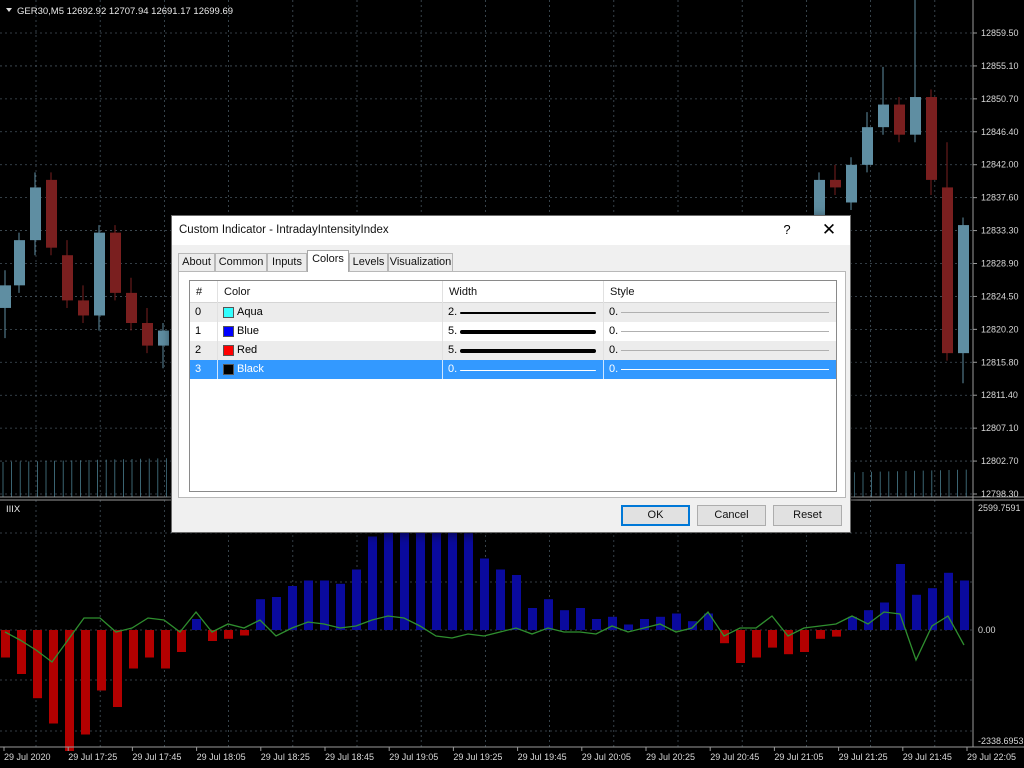 This screenshot has width=1024, height=768. Describe the element at coordinates (720, 292) in the screenshot. I see `column-header-style: Style` at that location.